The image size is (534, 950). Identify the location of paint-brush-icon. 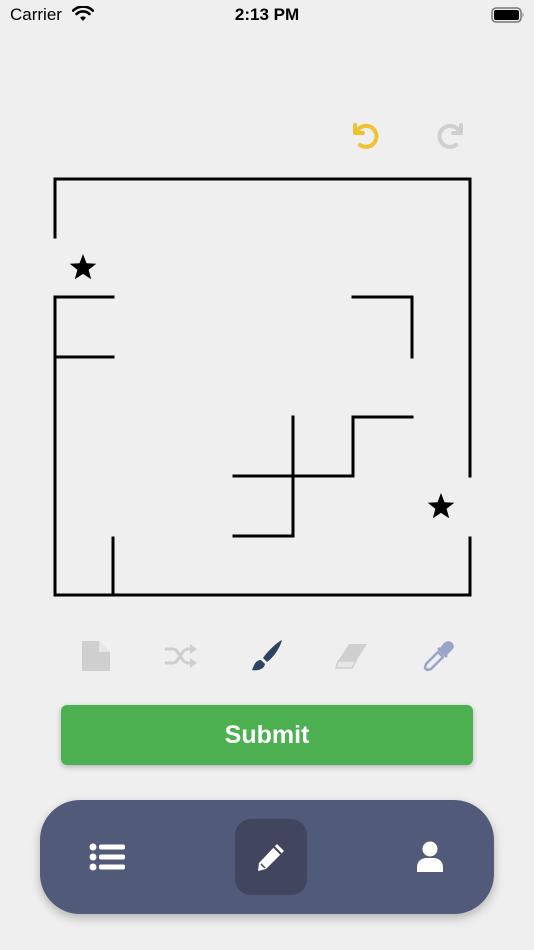
(267, 655).